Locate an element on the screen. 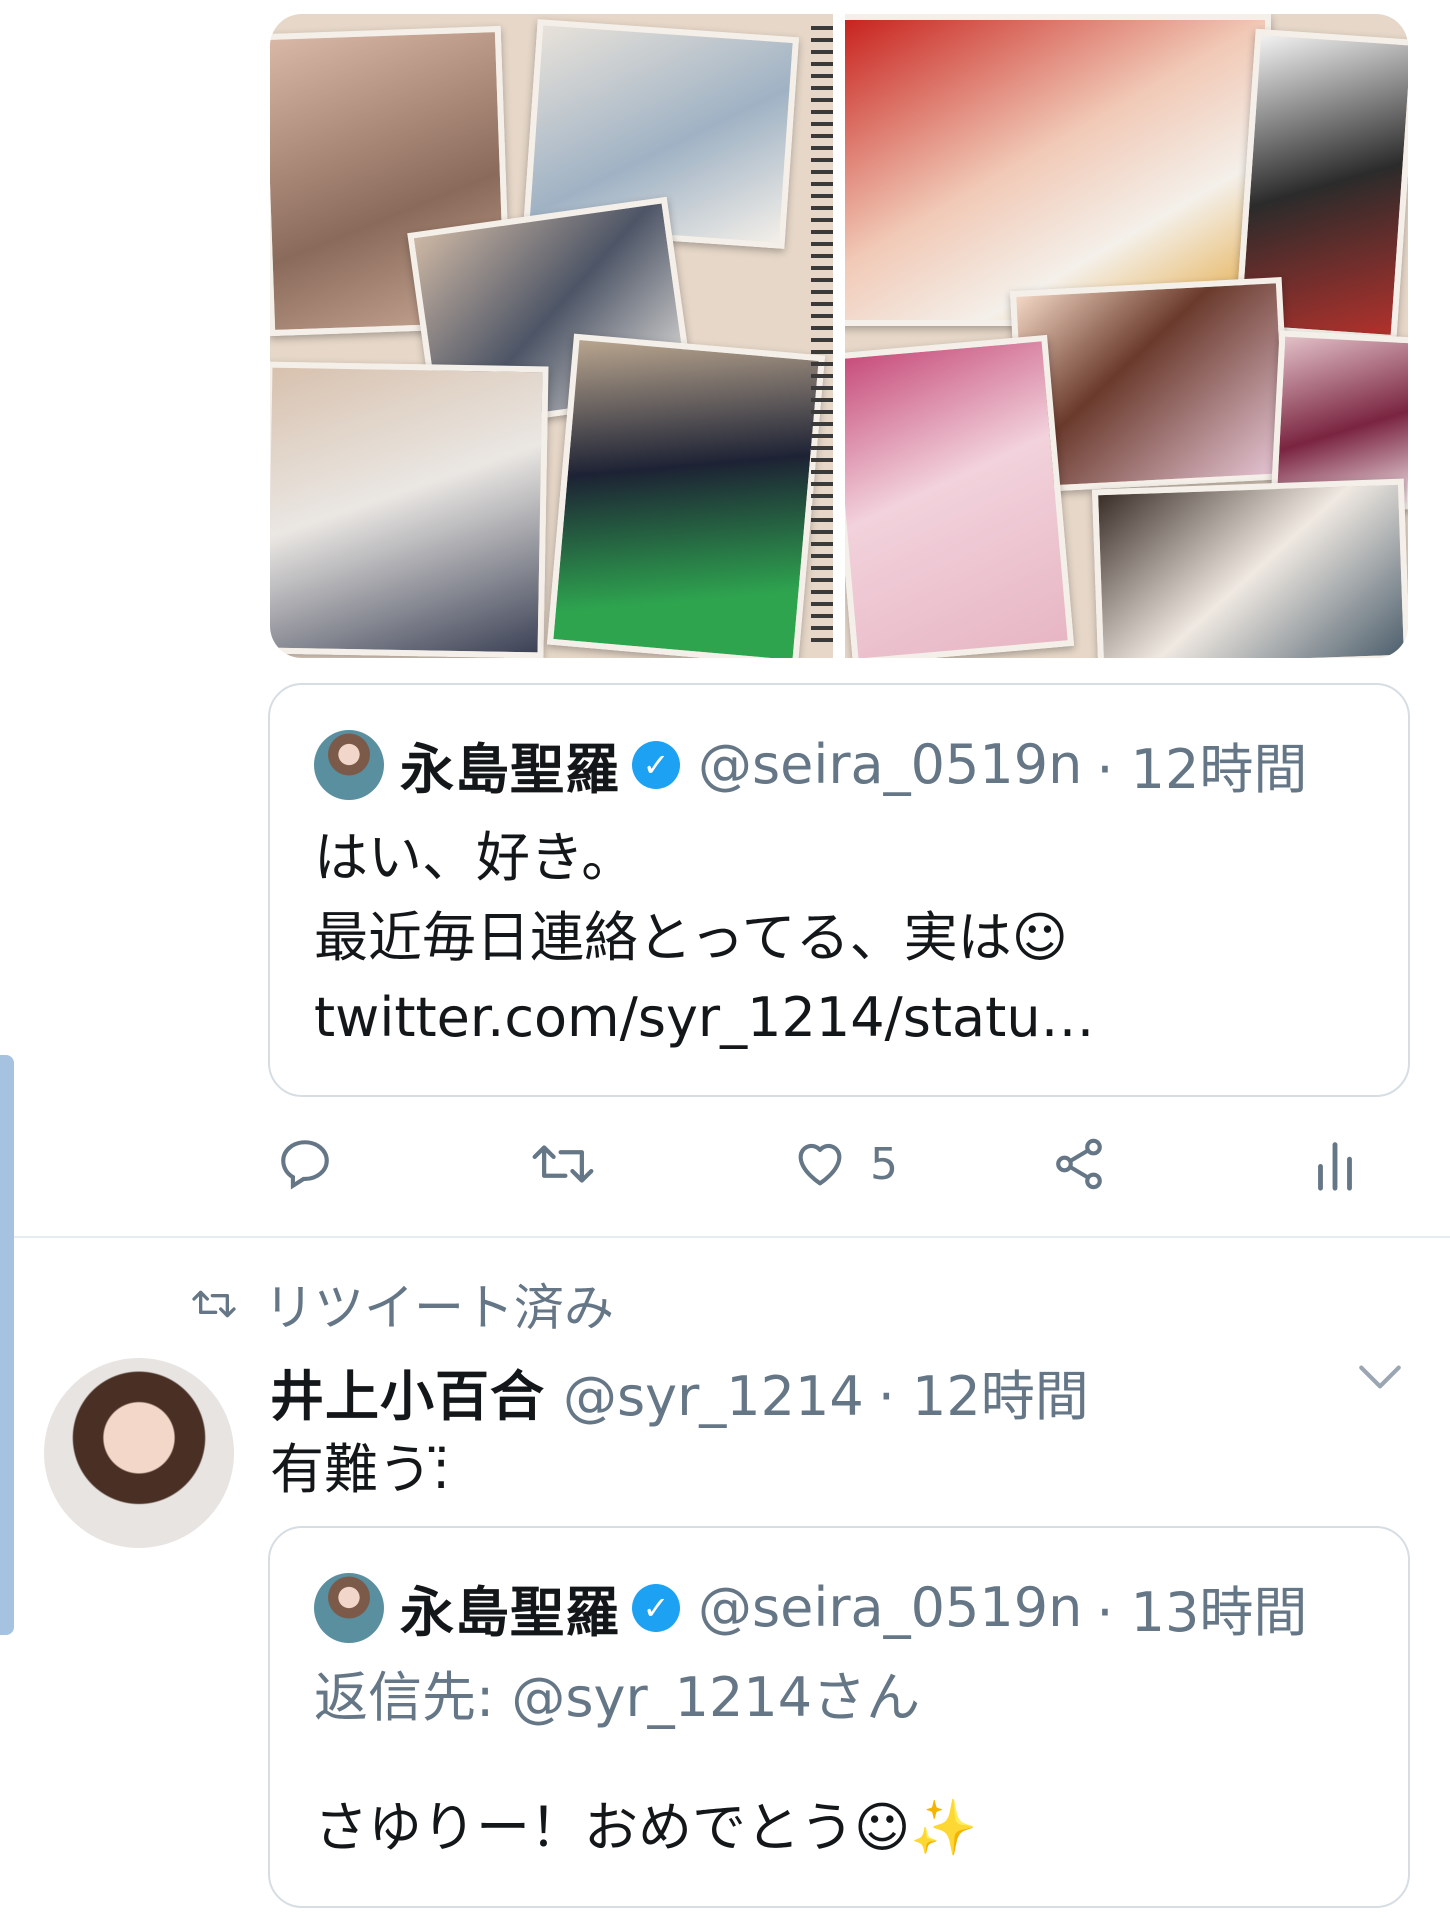 Image resolution: width=1450 pixels, height=1920 pixels. notebook-spiral is located at coordinates (822, 336).